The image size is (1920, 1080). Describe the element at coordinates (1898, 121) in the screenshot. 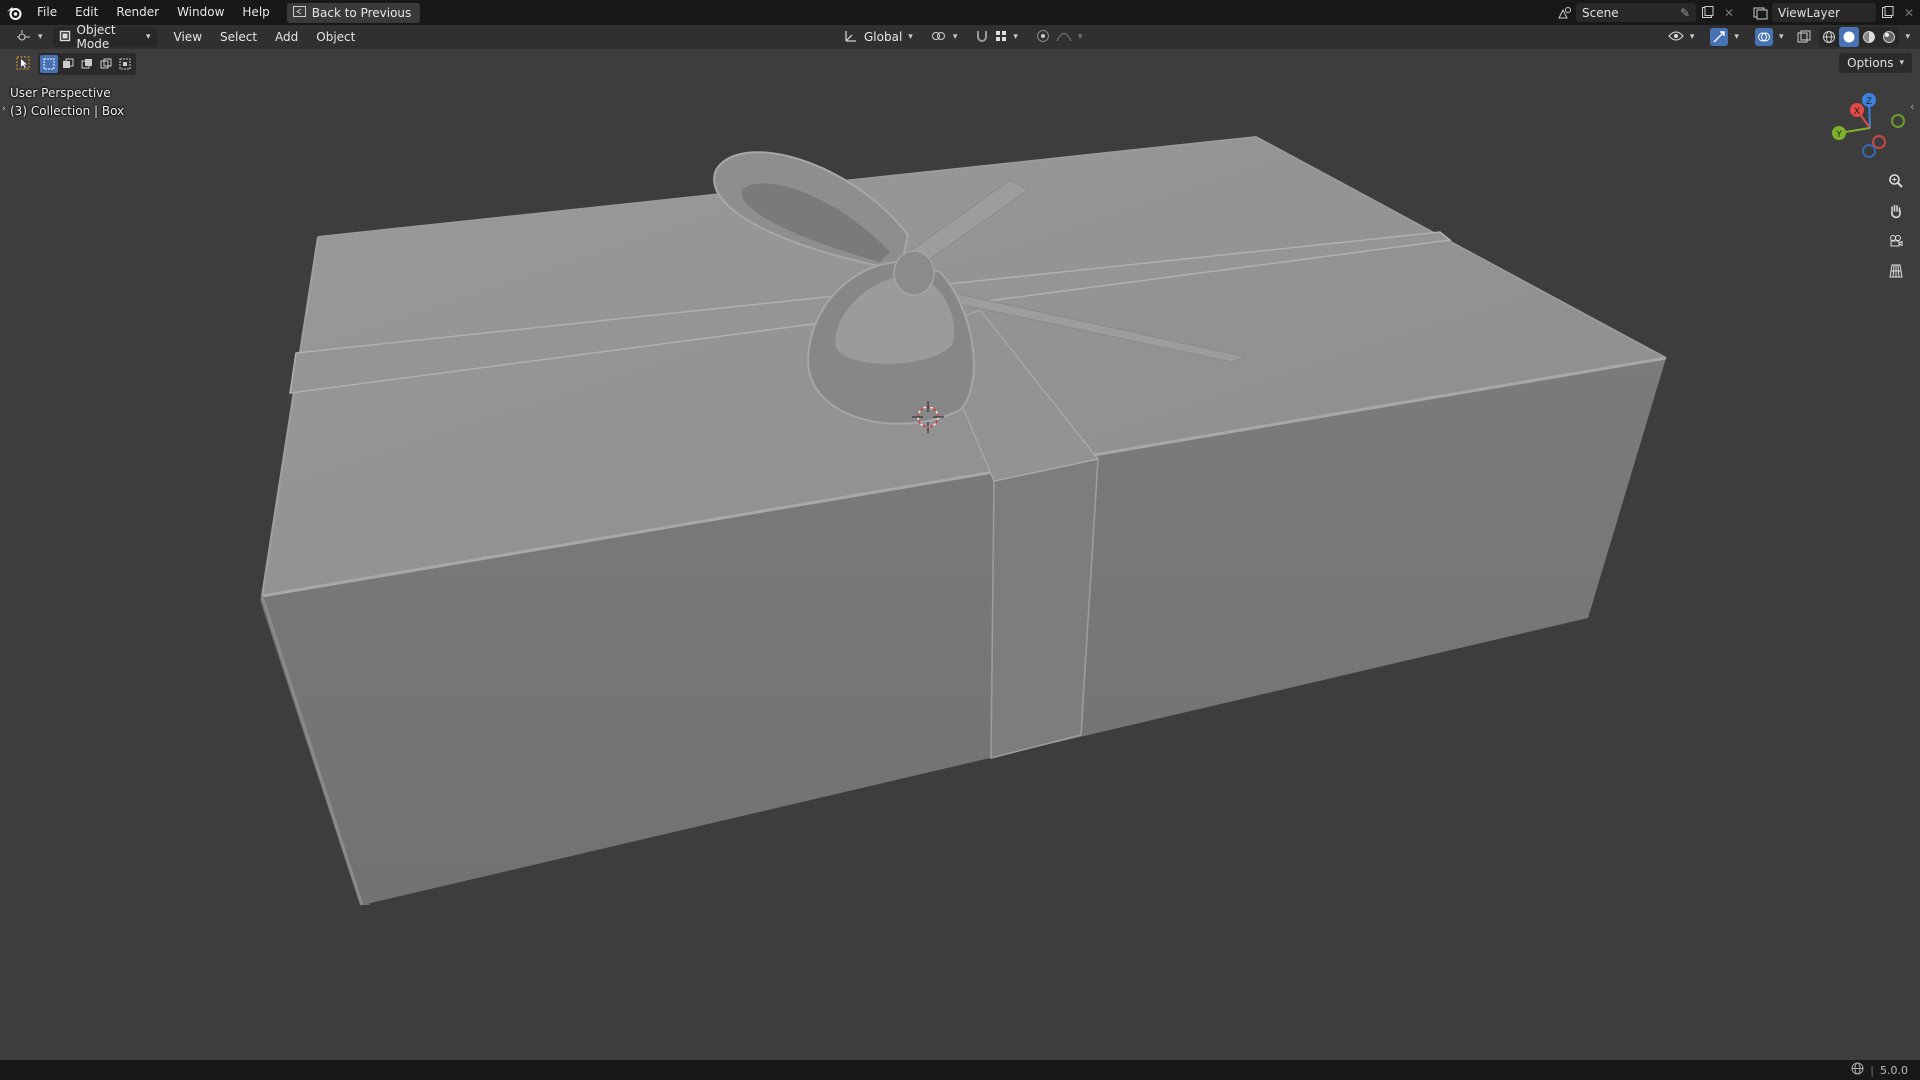

I see `negative-y-axis-icon` at that location.